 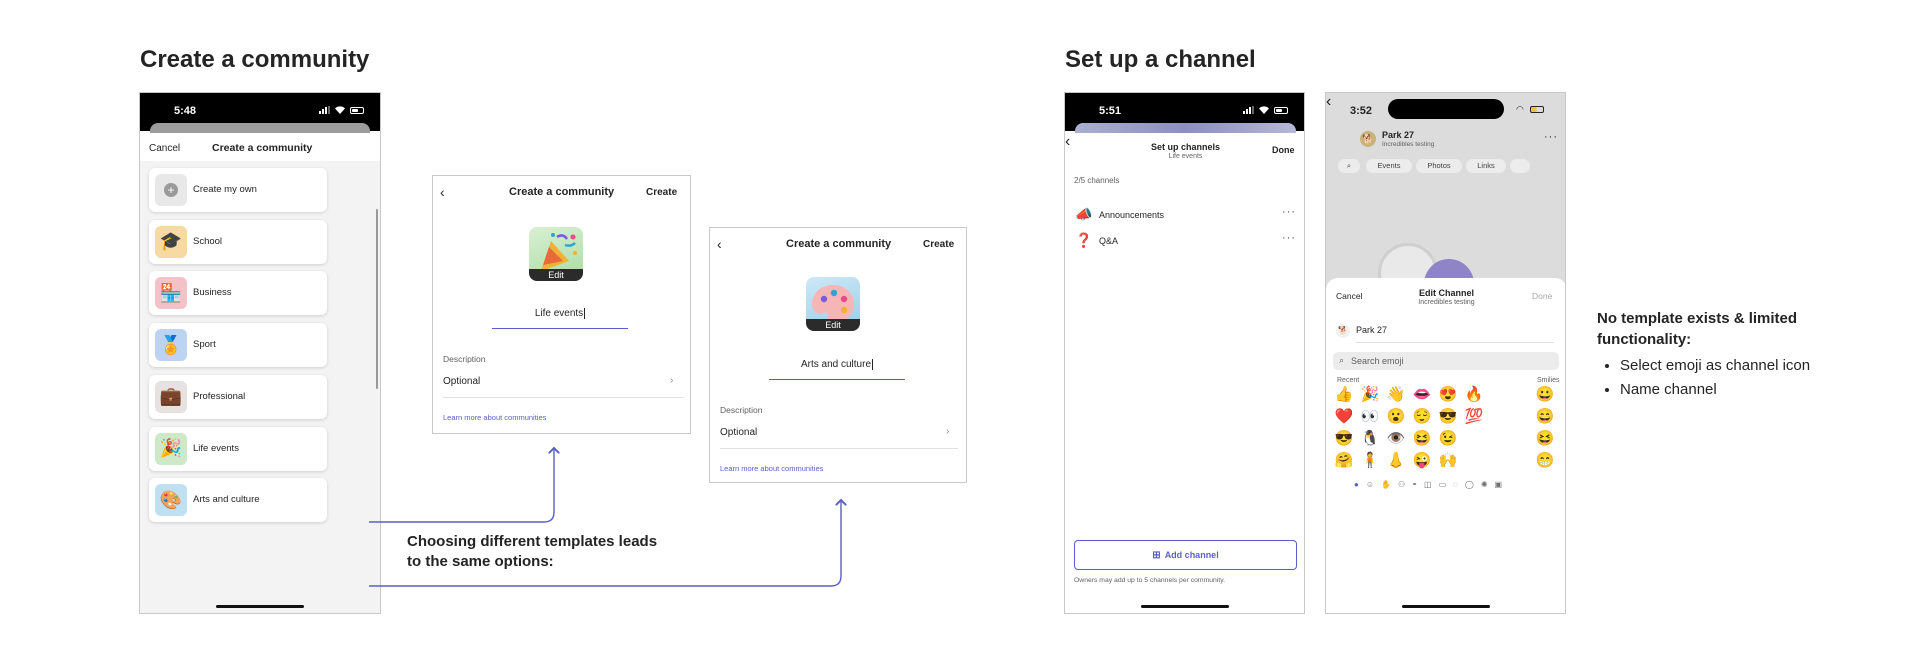 What do you see at coordinates (1408, 144) in the screenshot?
I see `group-subtitle: Incredibles testing` at bounding box center [1408, 144].